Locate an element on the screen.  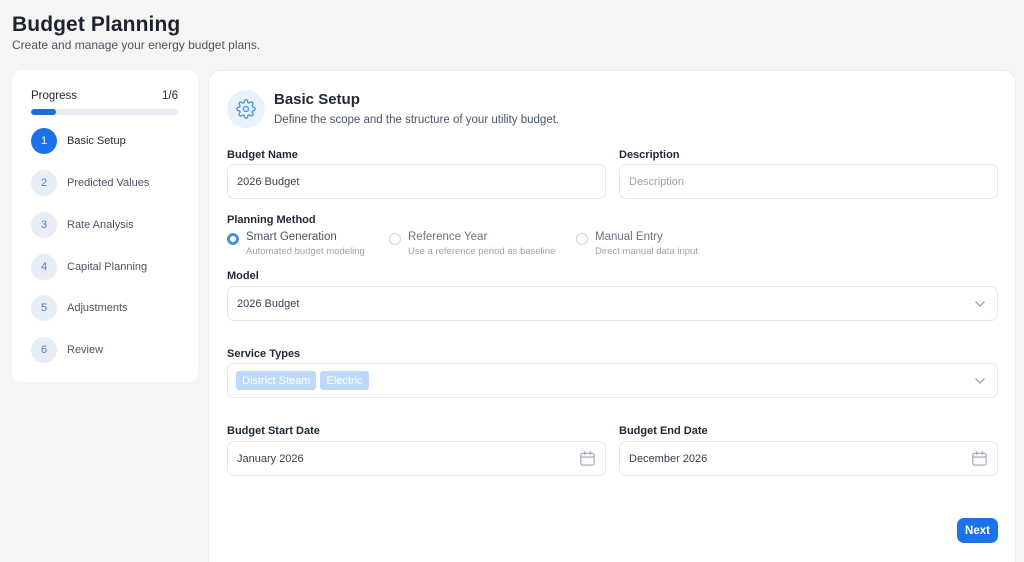
page-title: Budget Planning is located at coordinates (96, 24).